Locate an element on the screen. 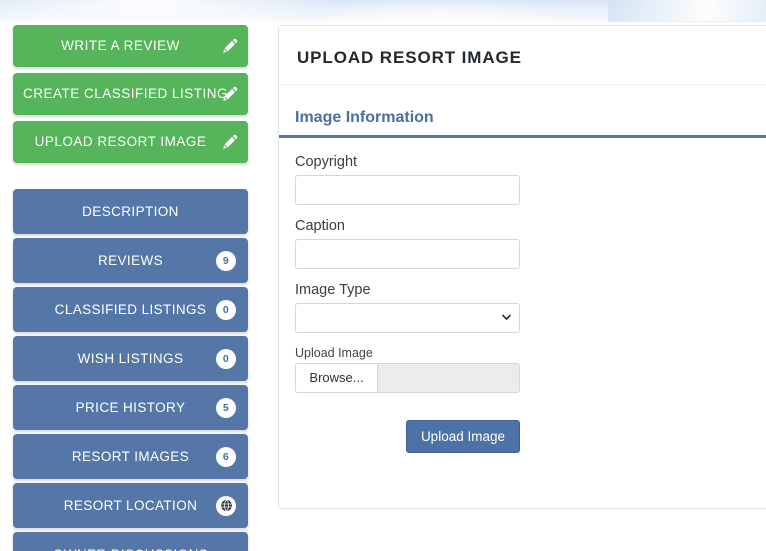  copyright-field-group: Copyright is located at coordinates (530, 179).